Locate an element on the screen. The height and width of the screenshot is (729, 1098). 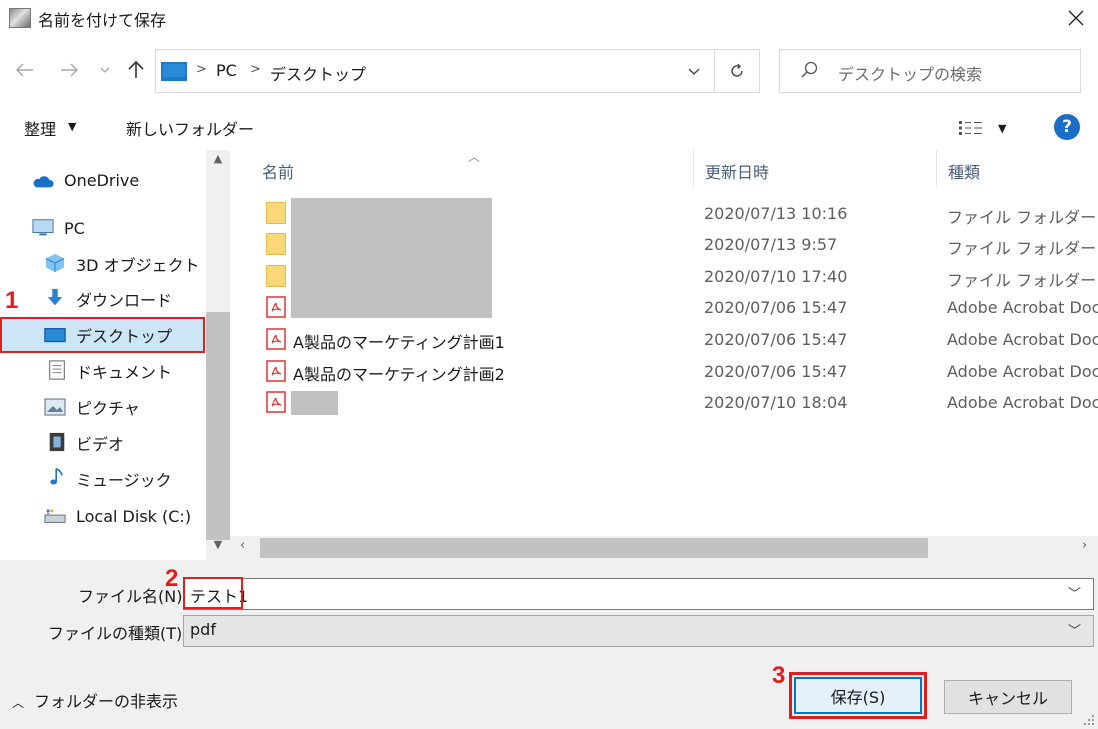
filetype-label: ファイルの種類(T): is located at coordinates (118, 633).